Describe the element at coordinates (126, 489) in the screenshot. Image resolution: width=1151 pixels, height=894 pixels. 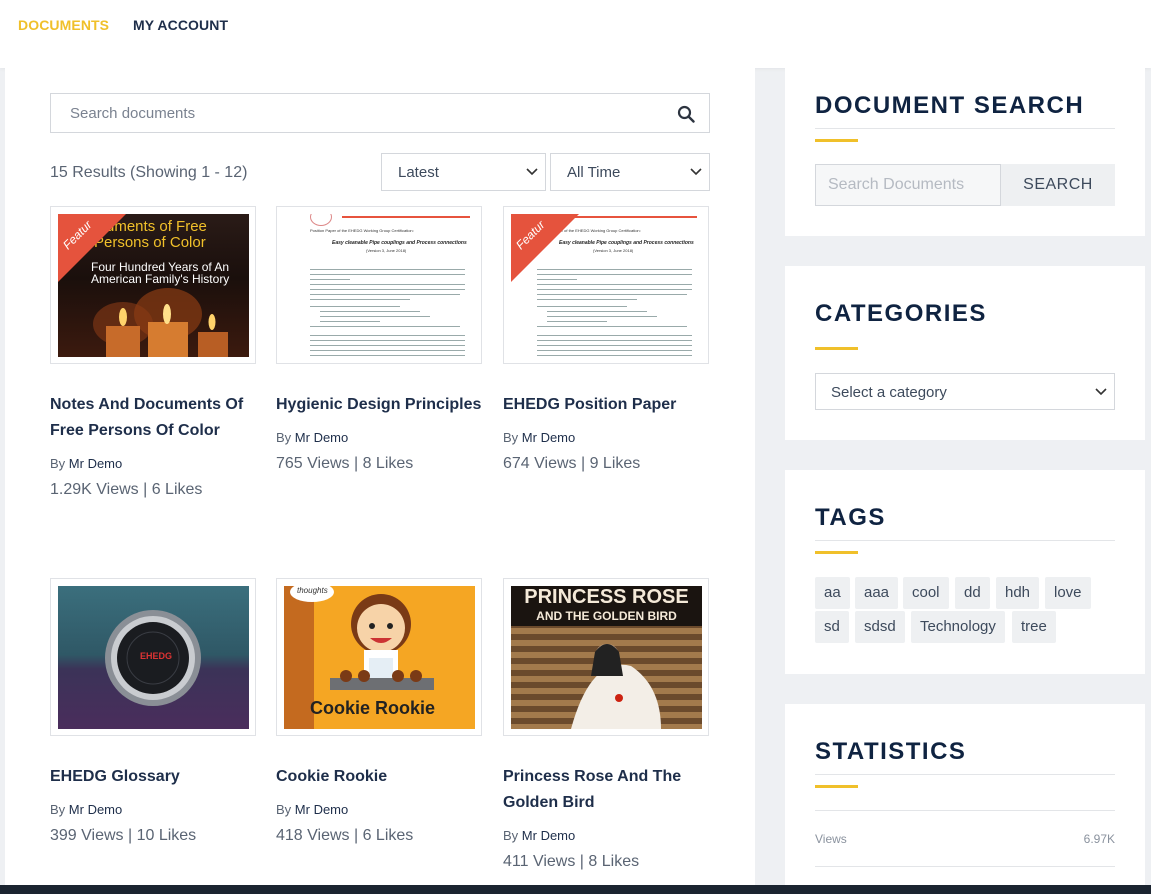
I see `document-stats: 1.29K Views | 6 Likes` at that location.